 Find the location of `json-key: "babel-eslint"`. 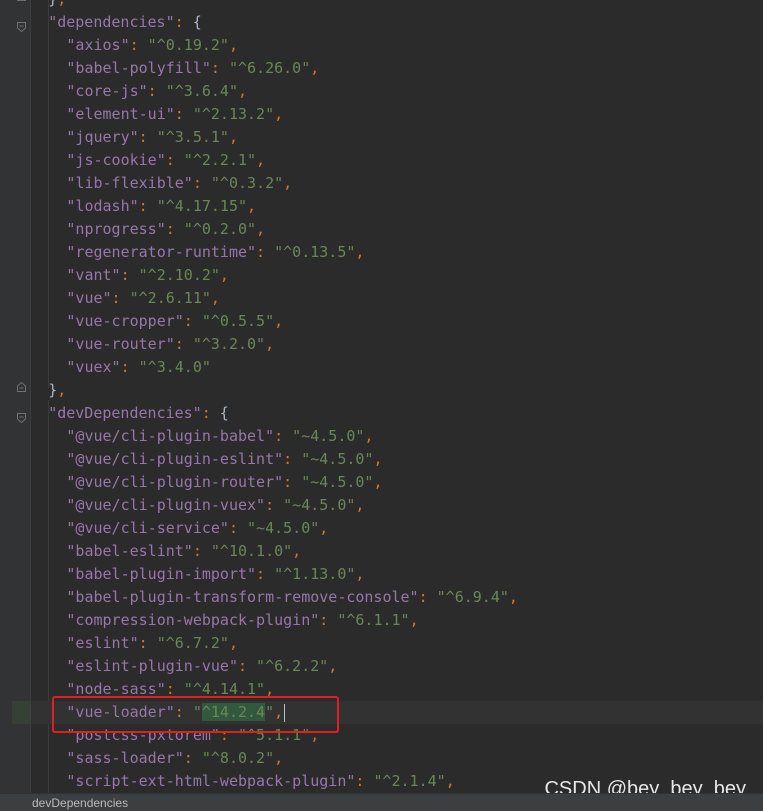

json-key: "babel-eslint" is located at coordinates (129, 551).